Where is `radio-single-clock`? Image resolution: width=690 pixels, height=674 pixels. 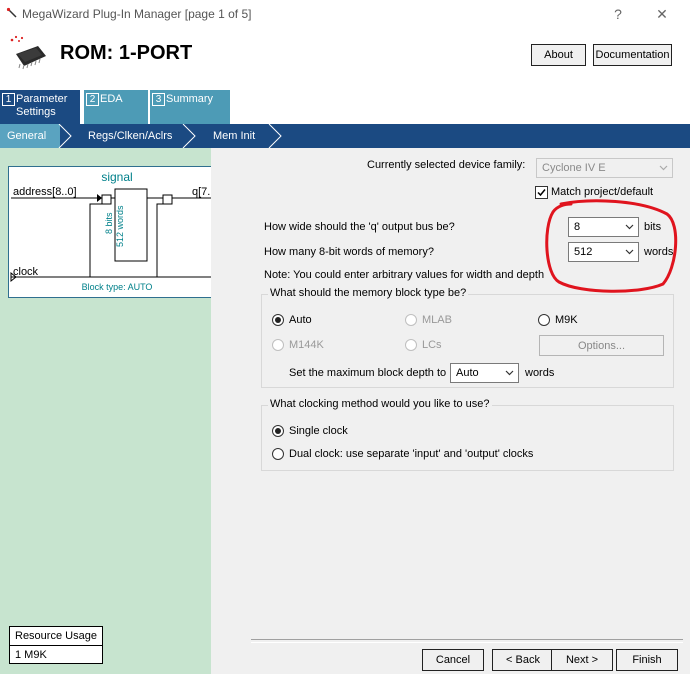 radio-single-clock is located at coordinates (278, 431).